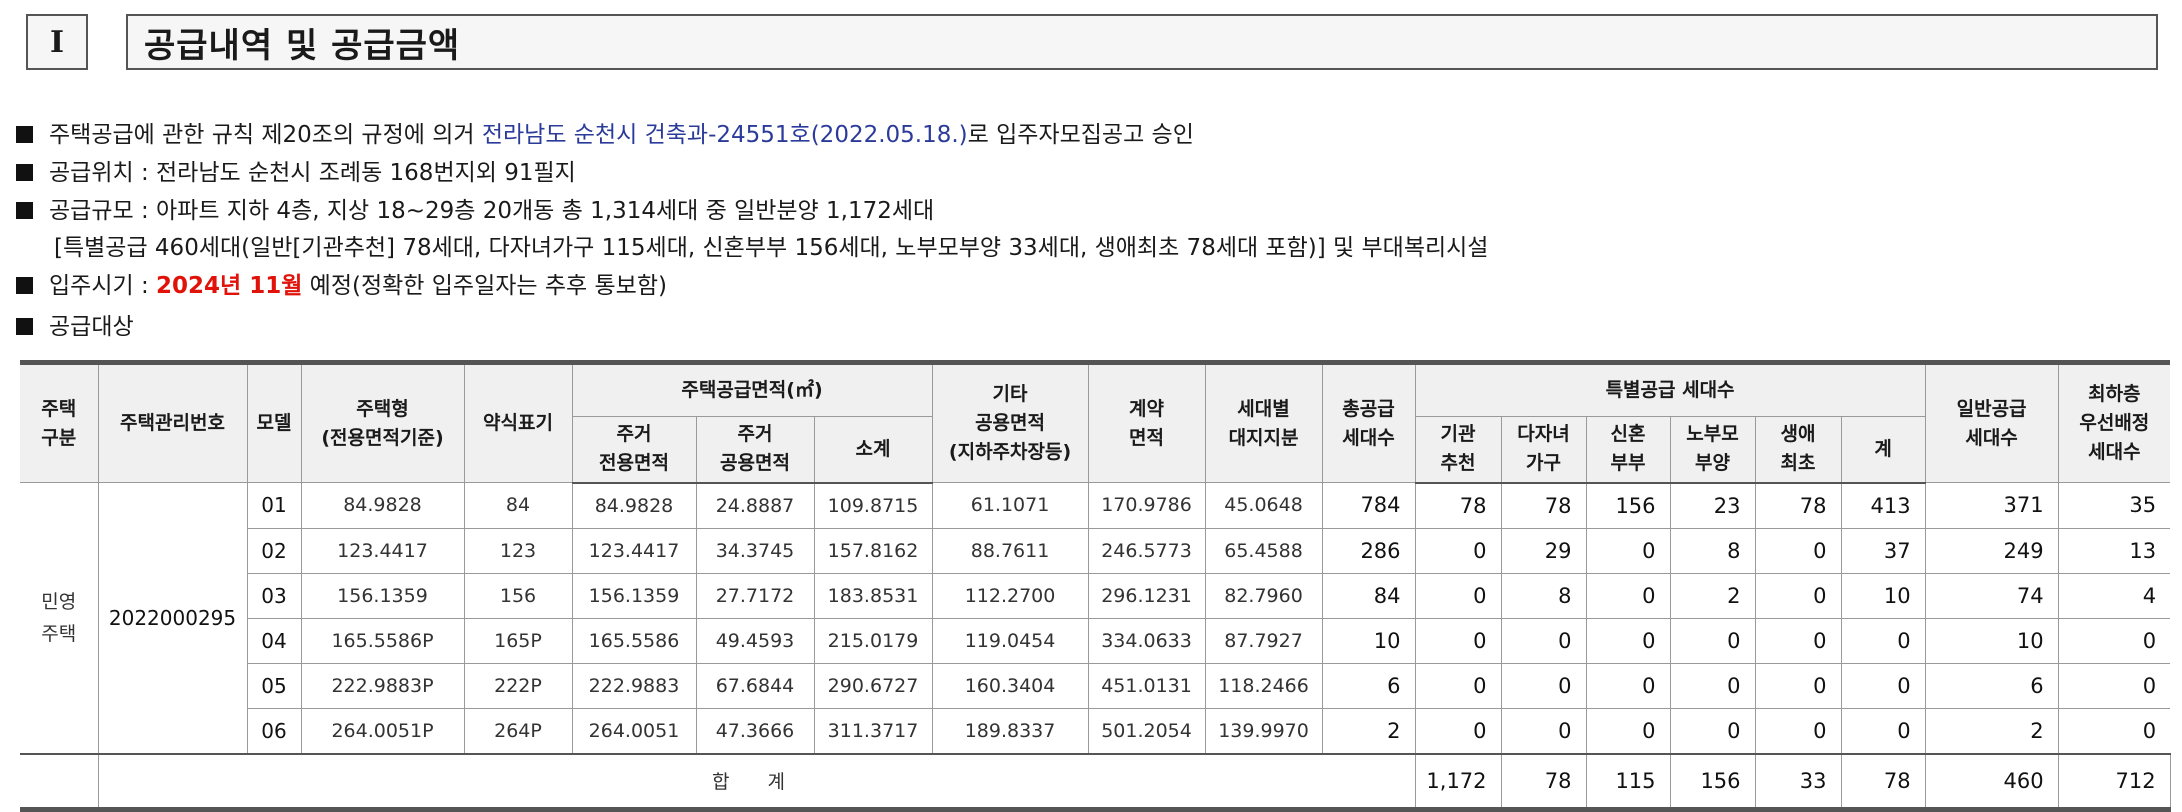 This screenshot has width=2182, height=812. Describe the element at coordinates (1543, 450) in the screenshot. I see `header-multi-child: 다자녀 가구` at that location.